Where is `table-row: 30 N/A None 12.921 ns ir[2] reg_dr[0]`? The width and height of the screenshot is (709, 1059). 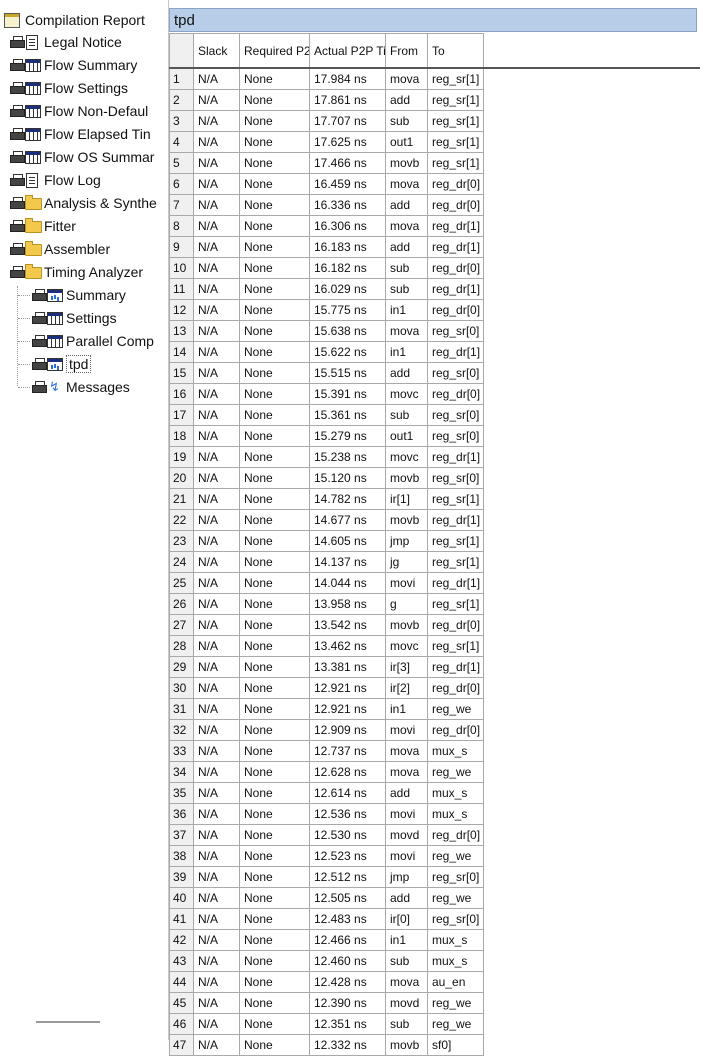
table-row: 30 N/A None 12.921 ns ir[2] reg_dr[0] is located at coordinates (434, 688).